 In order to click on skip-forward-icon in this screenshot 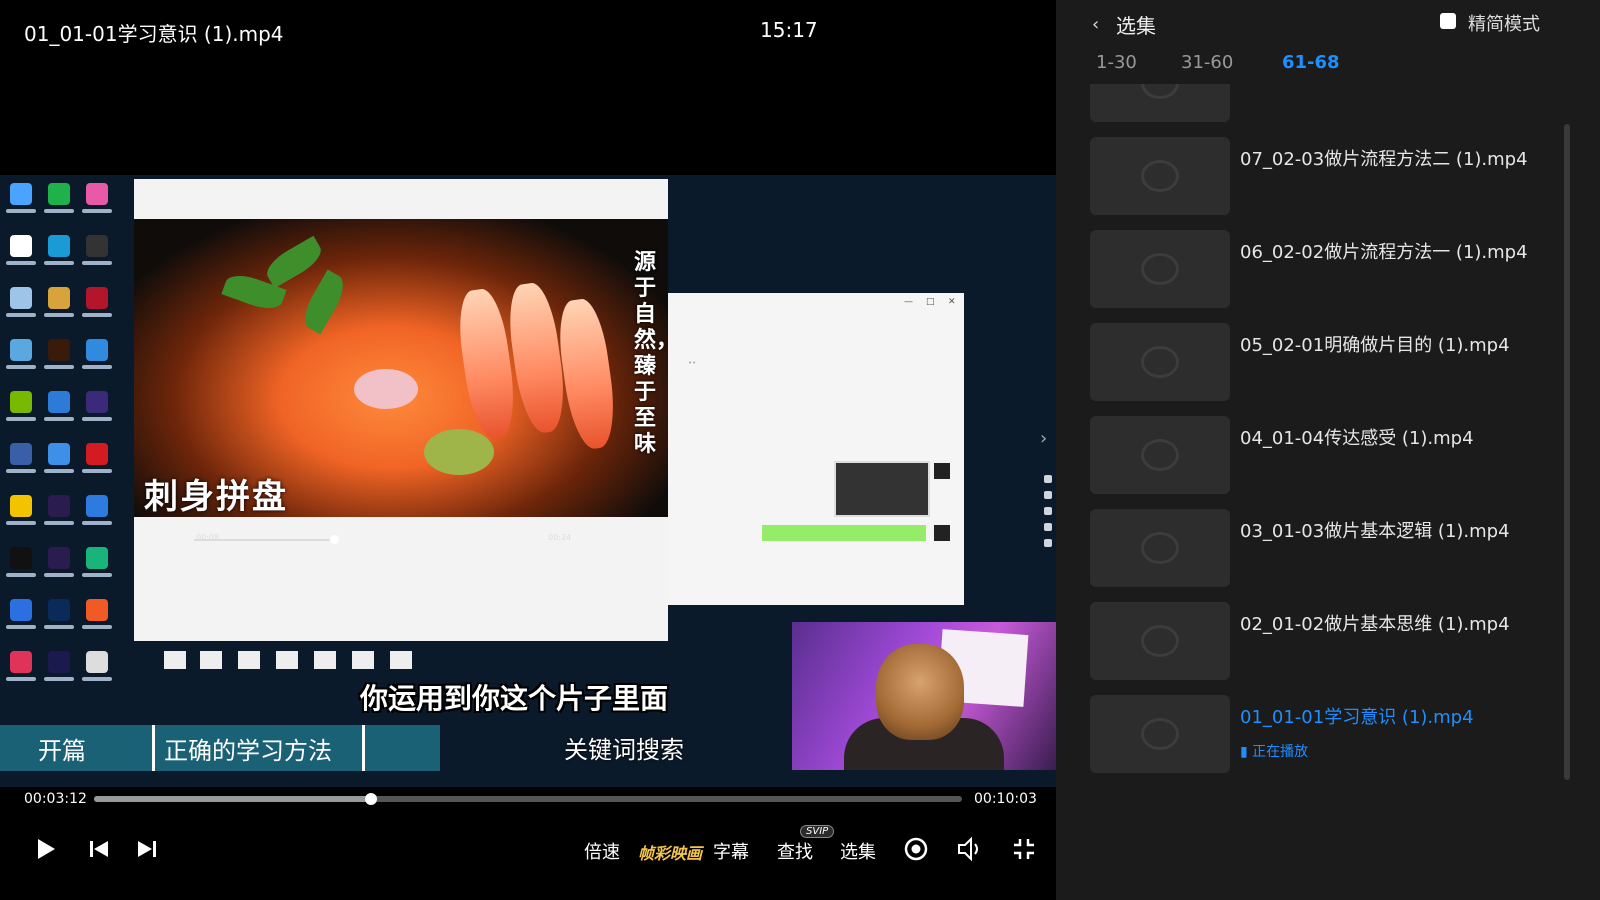, I will do `click(147, 849)`.